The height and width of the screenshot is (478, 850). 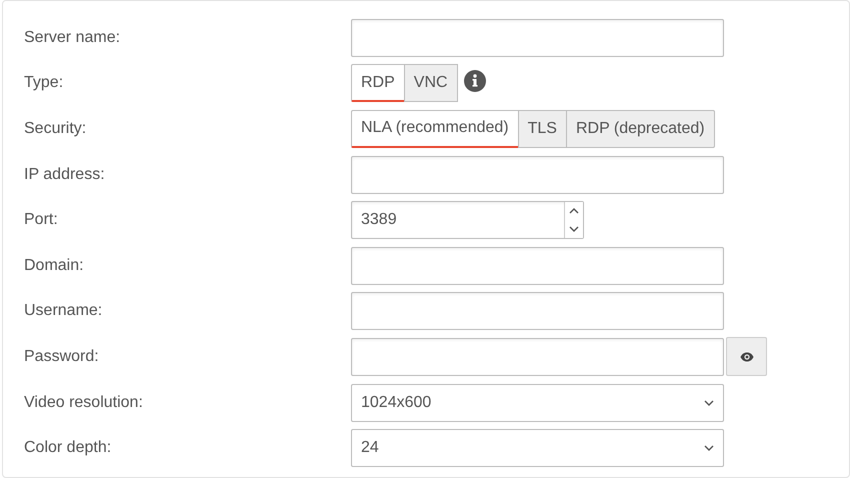 I want to click on field-label: Password:, so click(x=61, y=357).